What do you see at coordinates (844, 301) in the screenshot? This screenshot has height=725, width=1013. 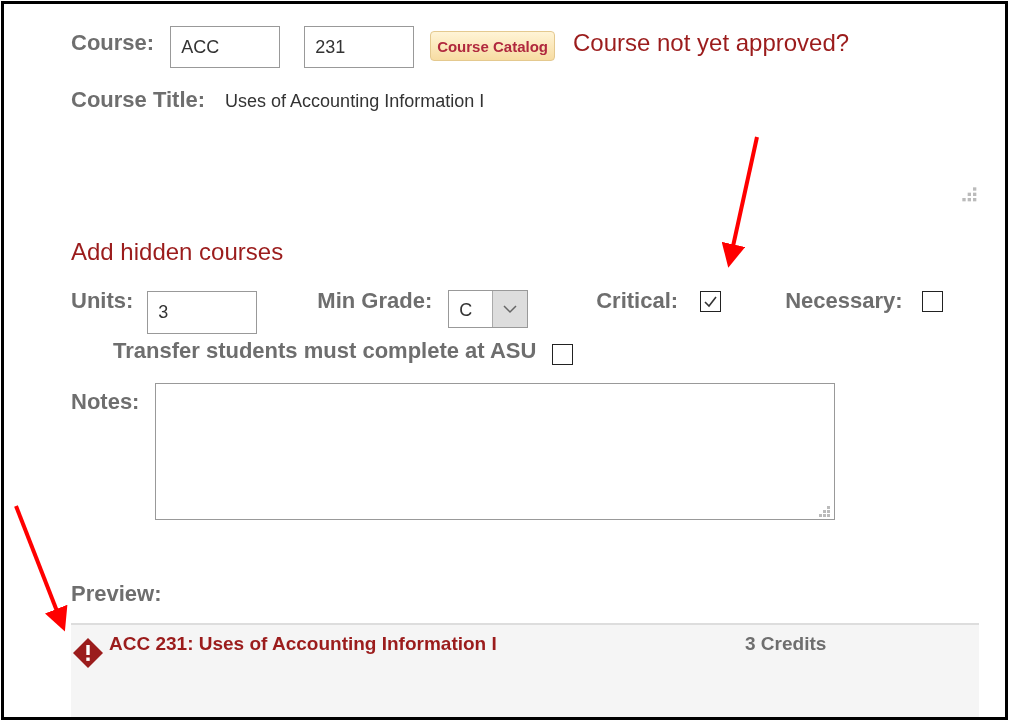 I see `necessary-label: Necessary:` at bounding box center [844, 301].